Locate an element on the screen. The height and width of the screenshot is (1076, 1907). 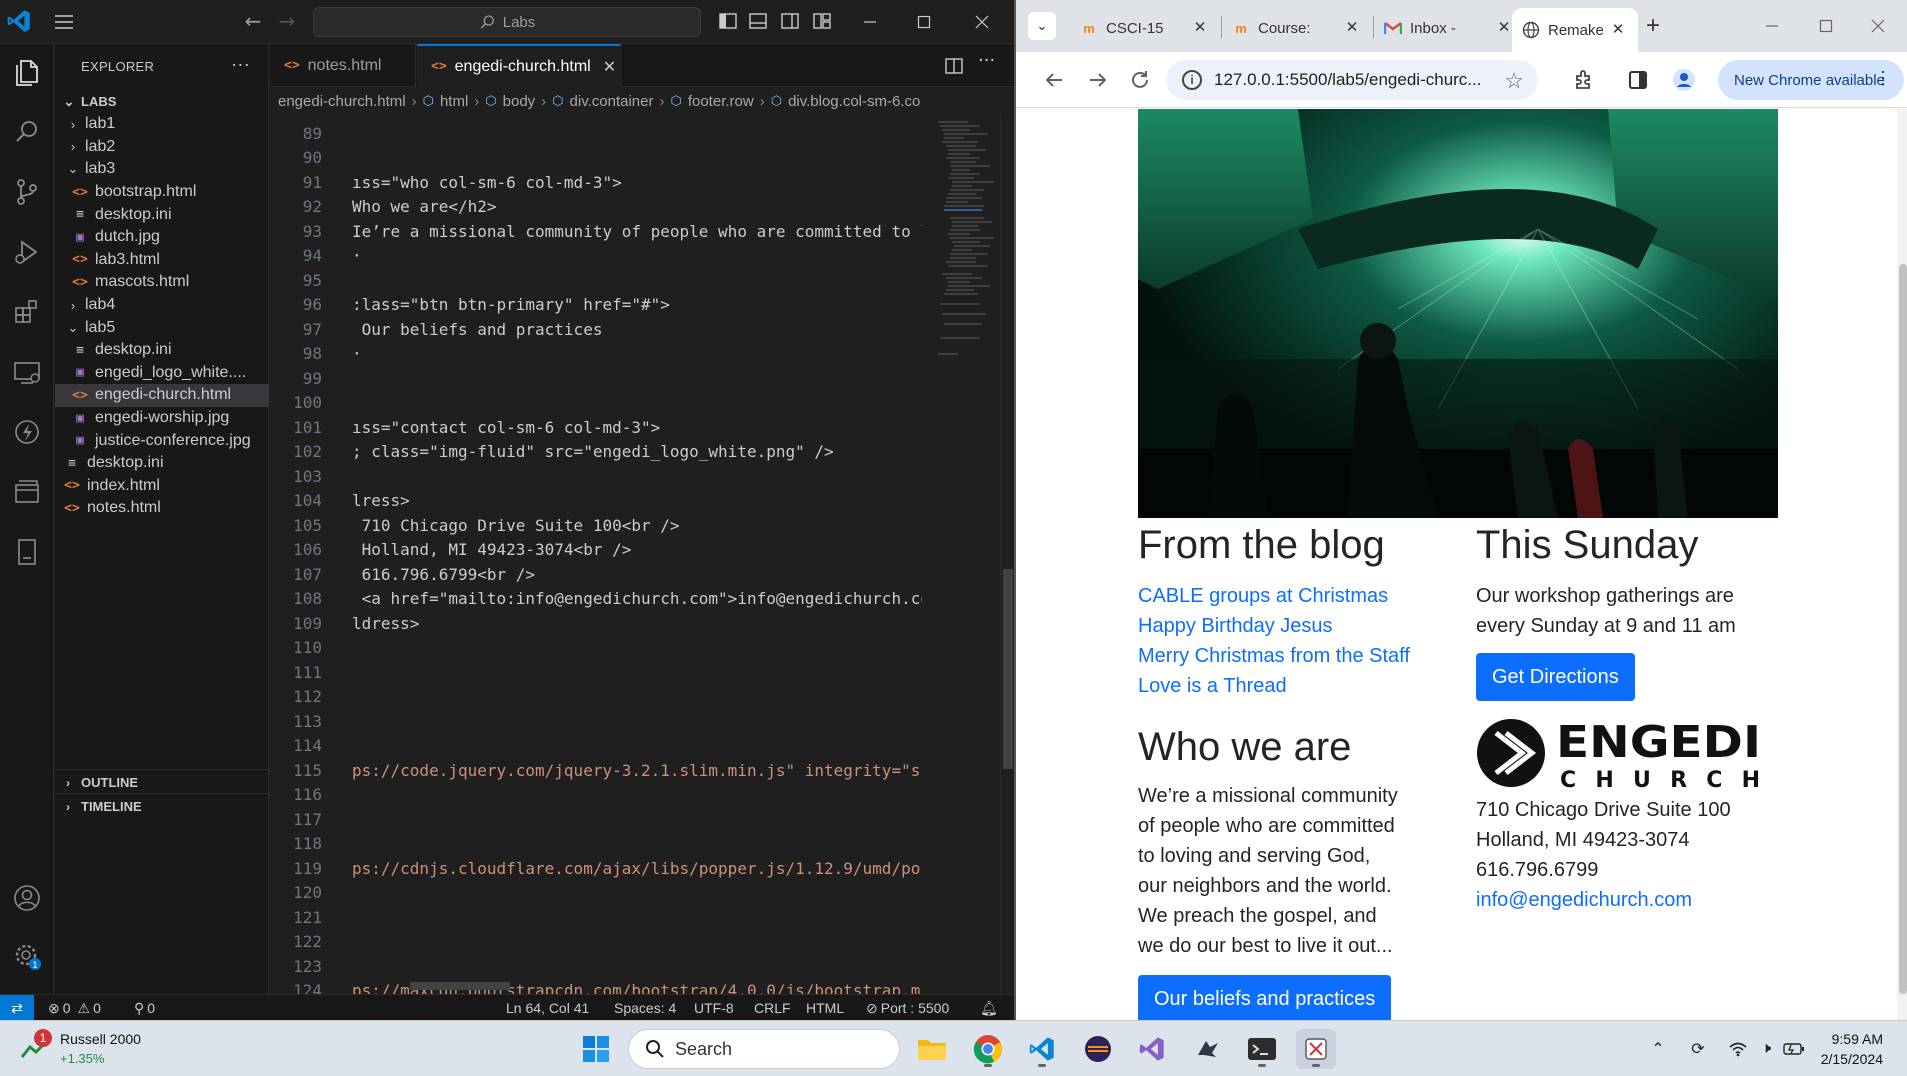
breadcrumb-container: div.container is located at coordinates (612, 101).